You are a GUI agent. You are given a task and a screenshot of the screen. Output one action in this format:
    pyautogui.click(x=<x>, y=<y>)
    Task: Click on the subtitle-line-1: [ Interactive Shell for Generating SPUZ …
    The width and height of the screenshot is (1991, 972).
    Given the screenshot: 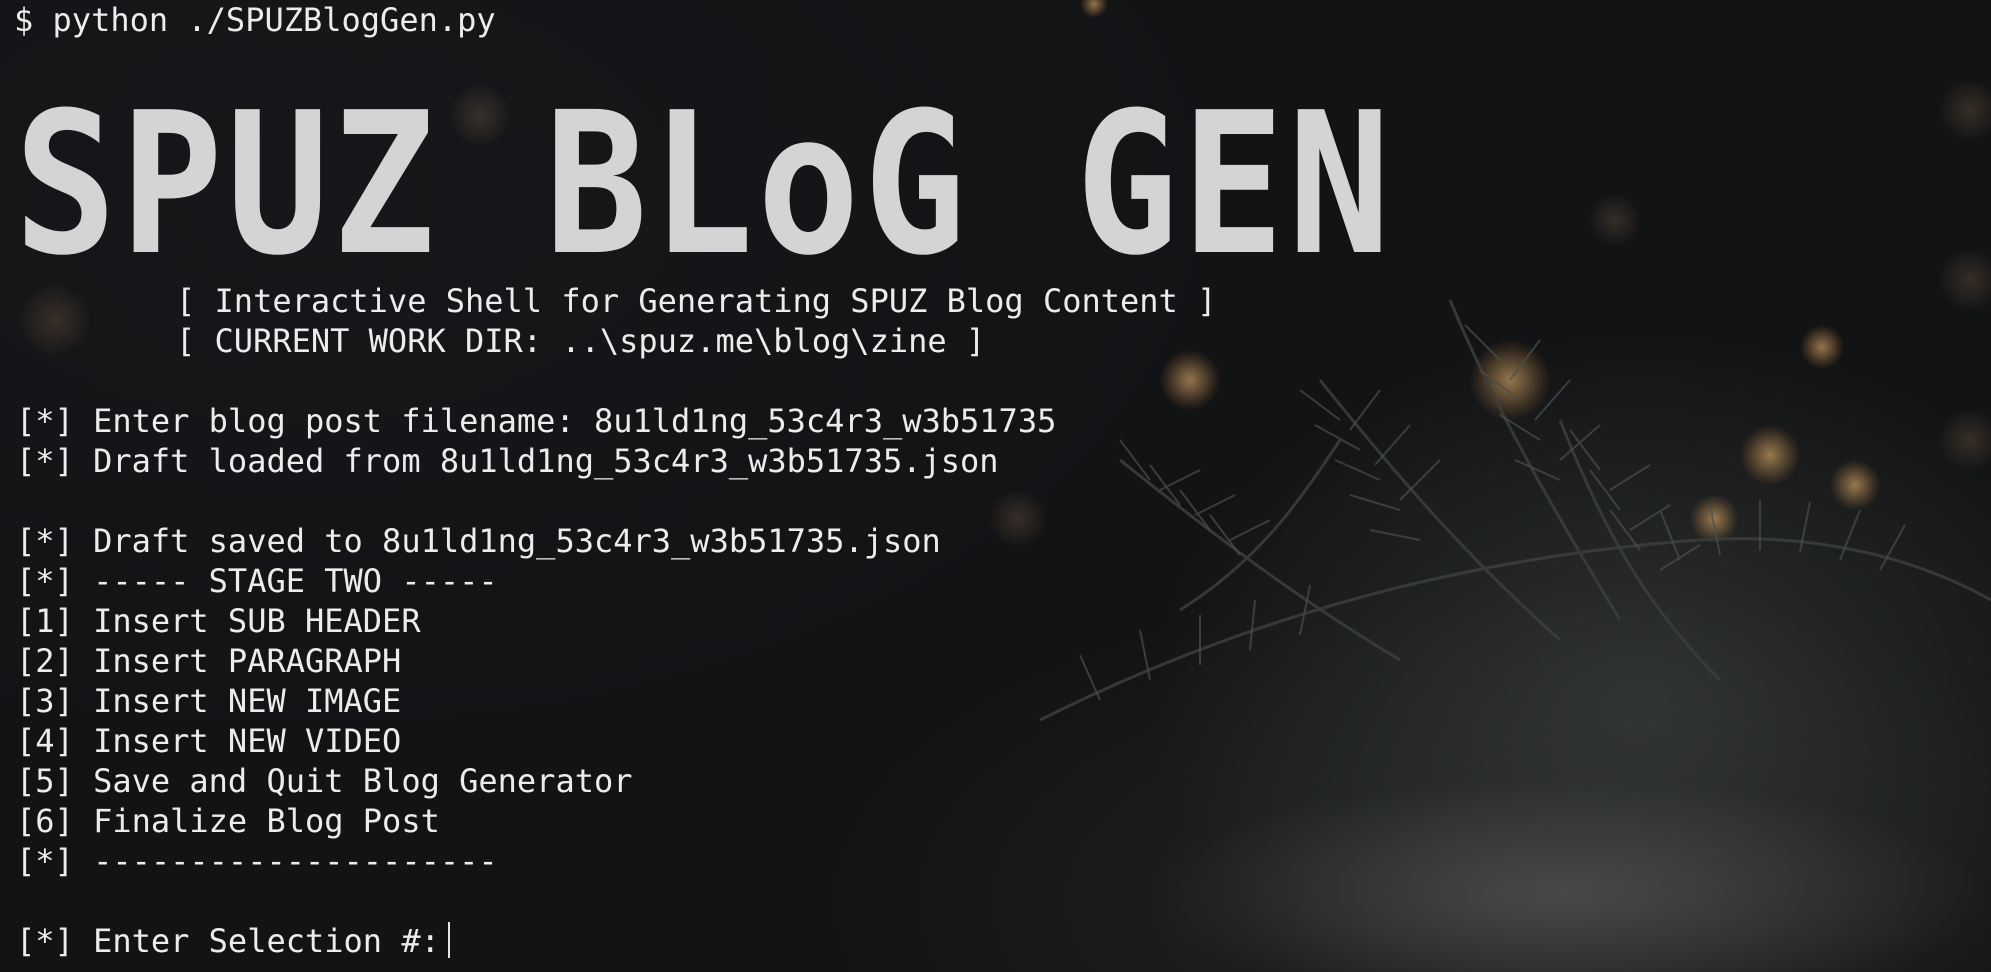 What is the action you would take?
    pyautogui.click(x=696, y=301)
    